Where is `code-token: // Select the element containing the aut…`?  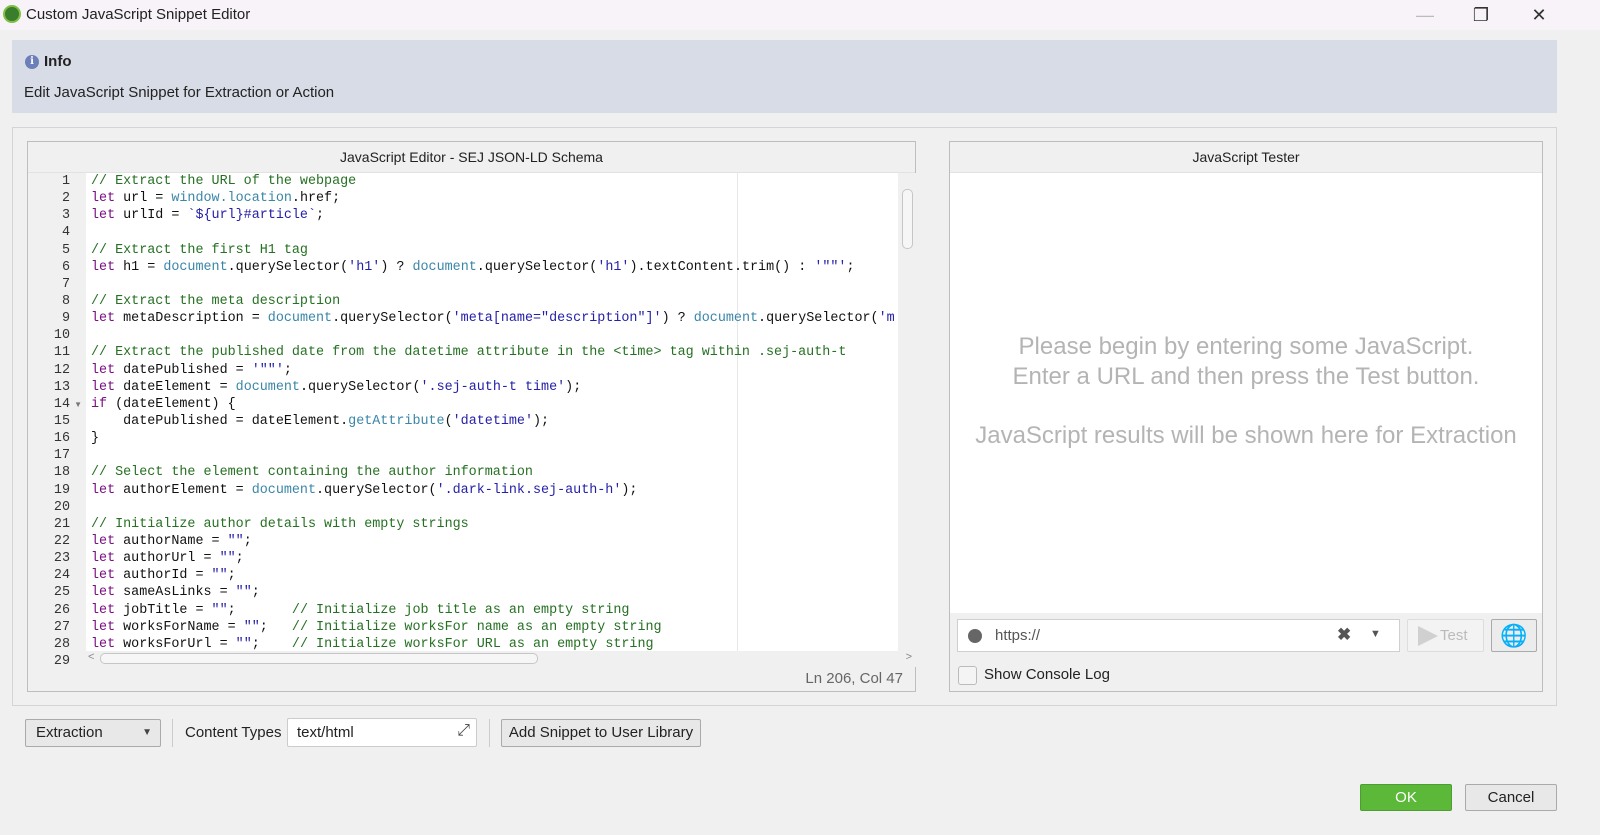
code-token: // Select the element containing the aut… is located at coordinates (312, 473).